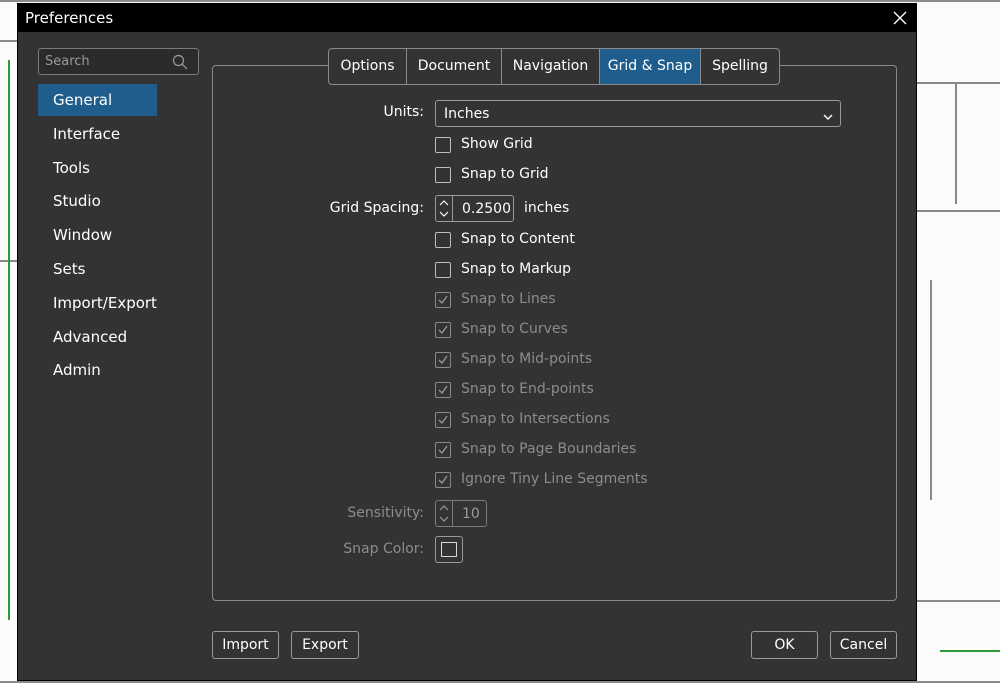 The image size is (1000, 683). What do you see at coordinates (368, 66) in the screenshot?
I see `tab-options: Options` at bounding box center [368, 66].